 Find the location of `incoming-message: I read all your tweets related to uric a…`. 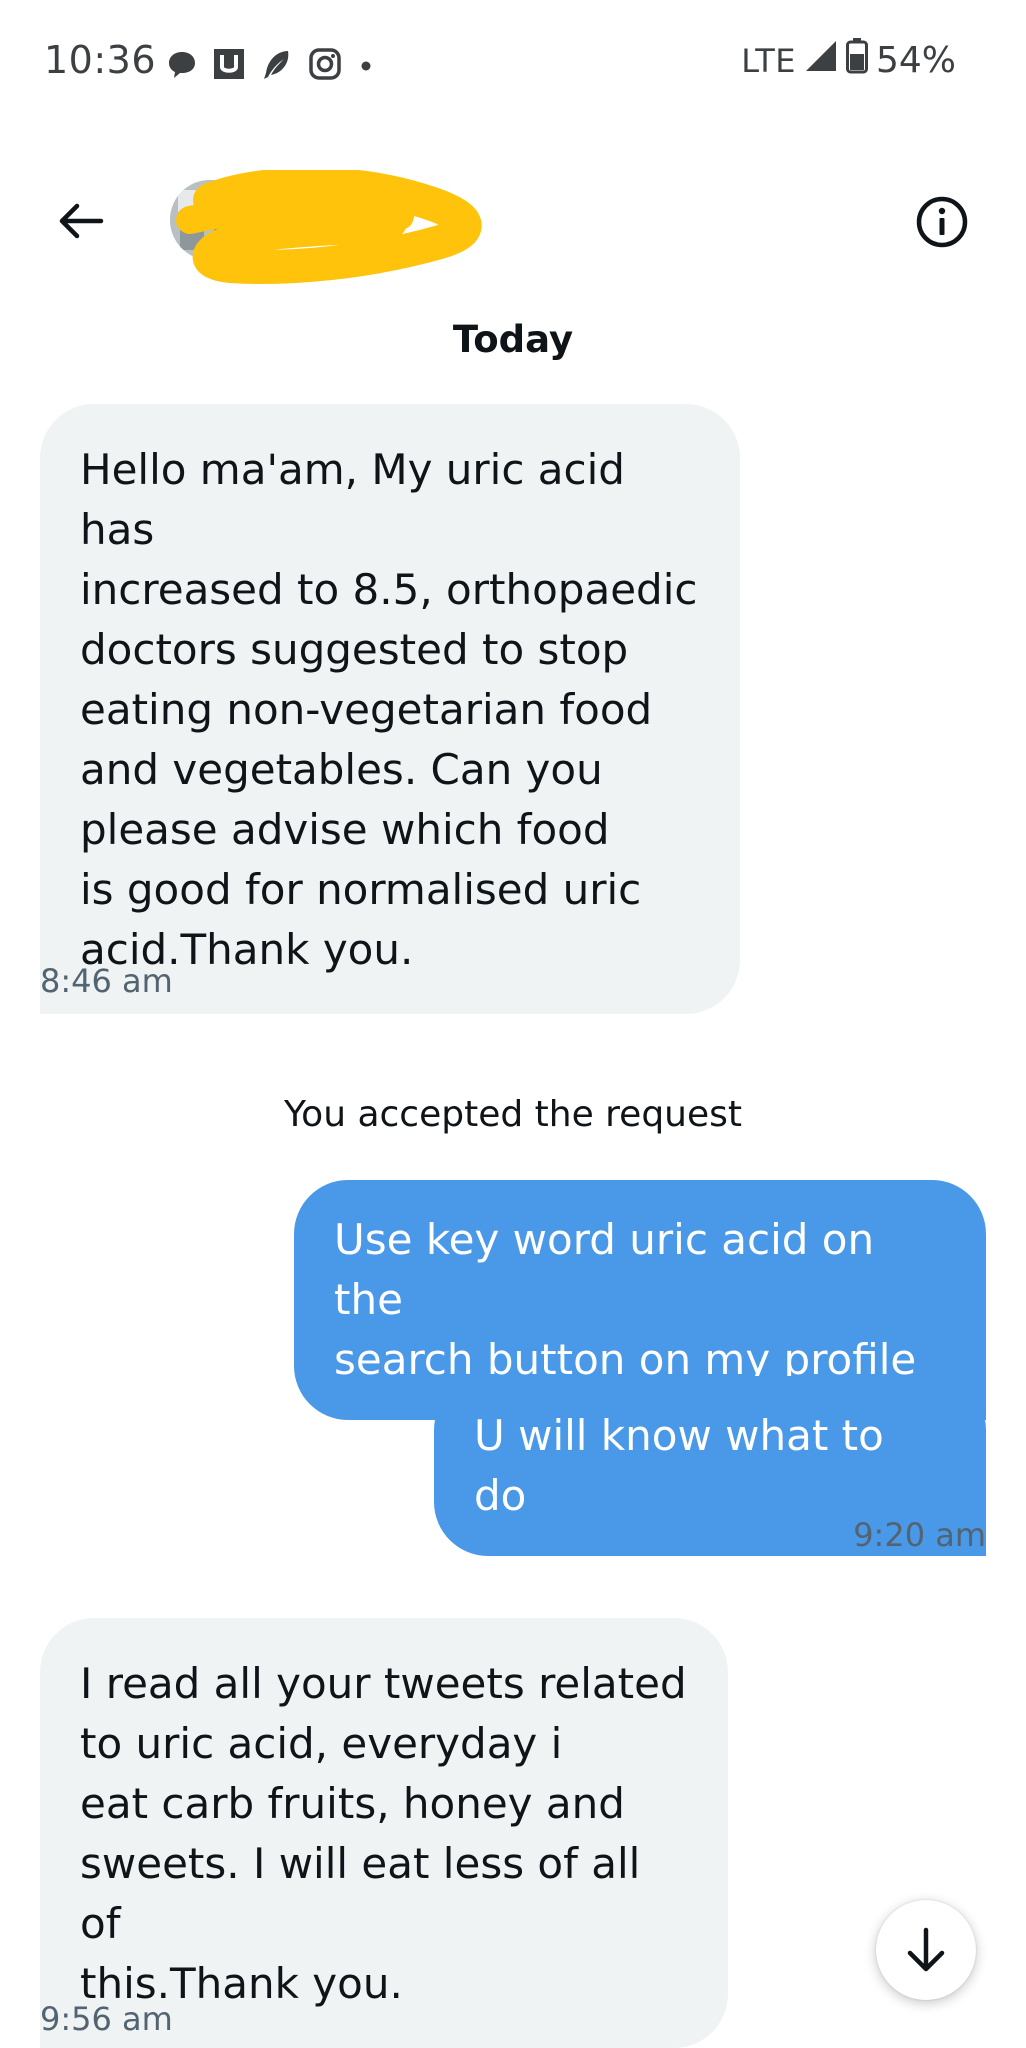

incoming-message: I read all your tweets related to uric a… is located at coordinates (384, 1833).